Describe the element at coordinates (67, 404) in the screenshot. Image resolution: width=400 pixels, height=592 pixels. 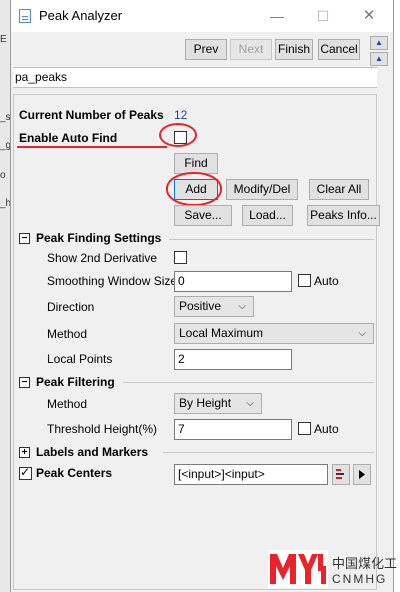
I see `filter-method-label: Method` at that location.